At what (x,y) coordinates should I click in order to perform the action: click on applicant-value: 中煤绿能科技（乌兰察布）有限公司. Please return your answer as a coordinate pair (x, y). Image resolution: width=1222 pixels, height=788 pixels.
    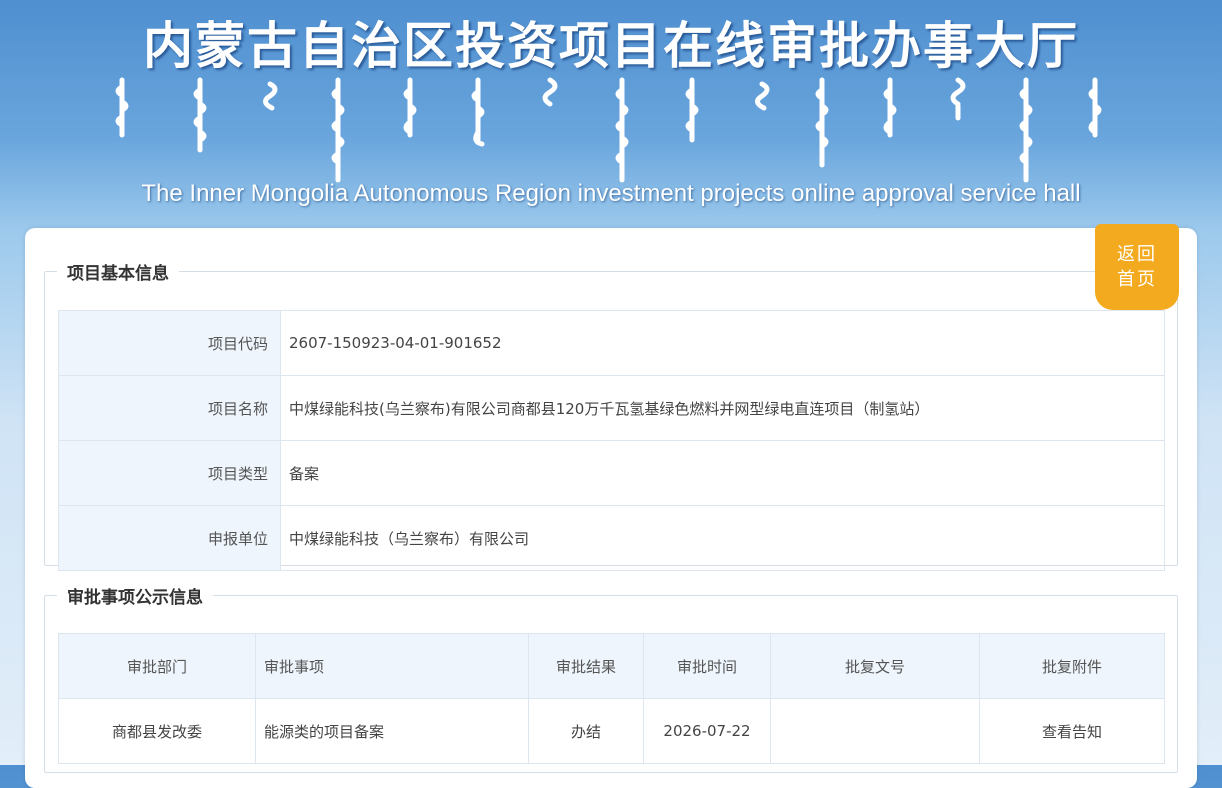
    Looking at the image, I should click on (722, 538).